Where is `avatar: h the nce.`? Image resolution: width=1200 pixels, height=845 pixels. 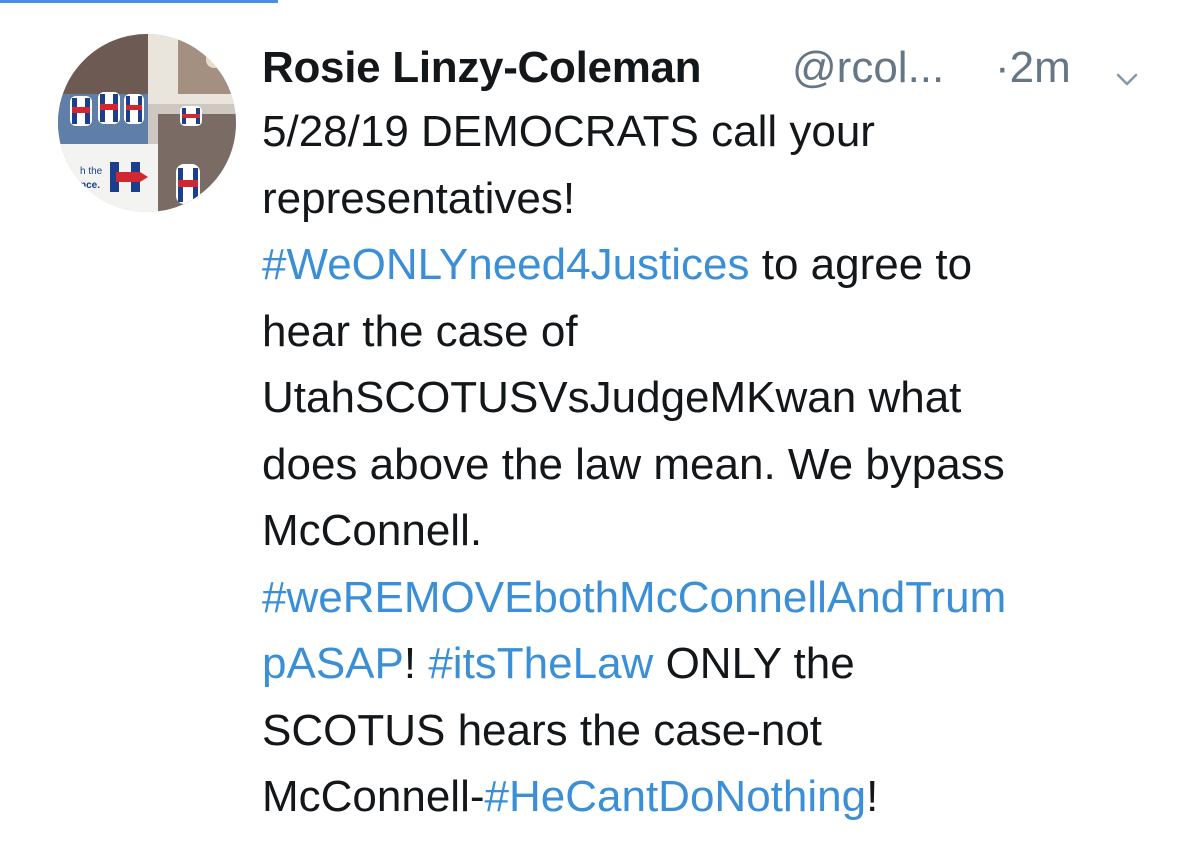 avatar: h the nce. is located at coordinates (147, 123).